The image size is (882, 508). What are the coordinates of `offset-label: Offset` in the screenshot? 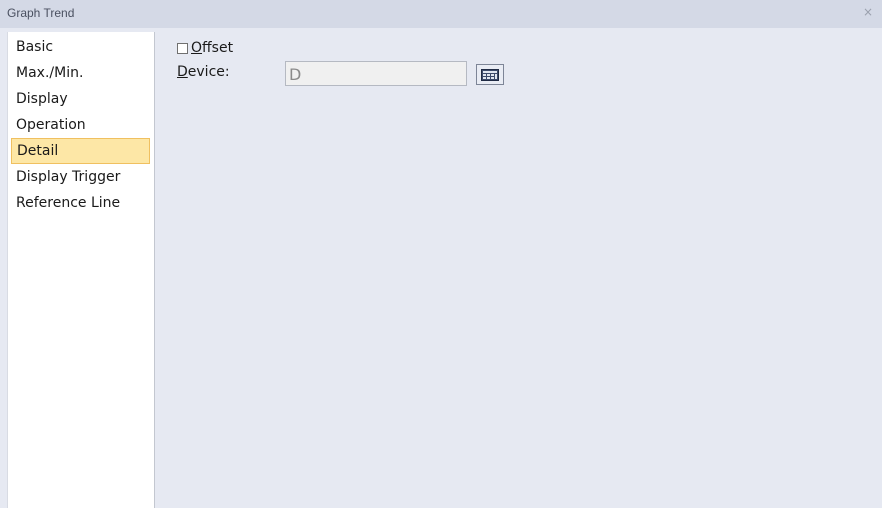 It's located at (212, 48).